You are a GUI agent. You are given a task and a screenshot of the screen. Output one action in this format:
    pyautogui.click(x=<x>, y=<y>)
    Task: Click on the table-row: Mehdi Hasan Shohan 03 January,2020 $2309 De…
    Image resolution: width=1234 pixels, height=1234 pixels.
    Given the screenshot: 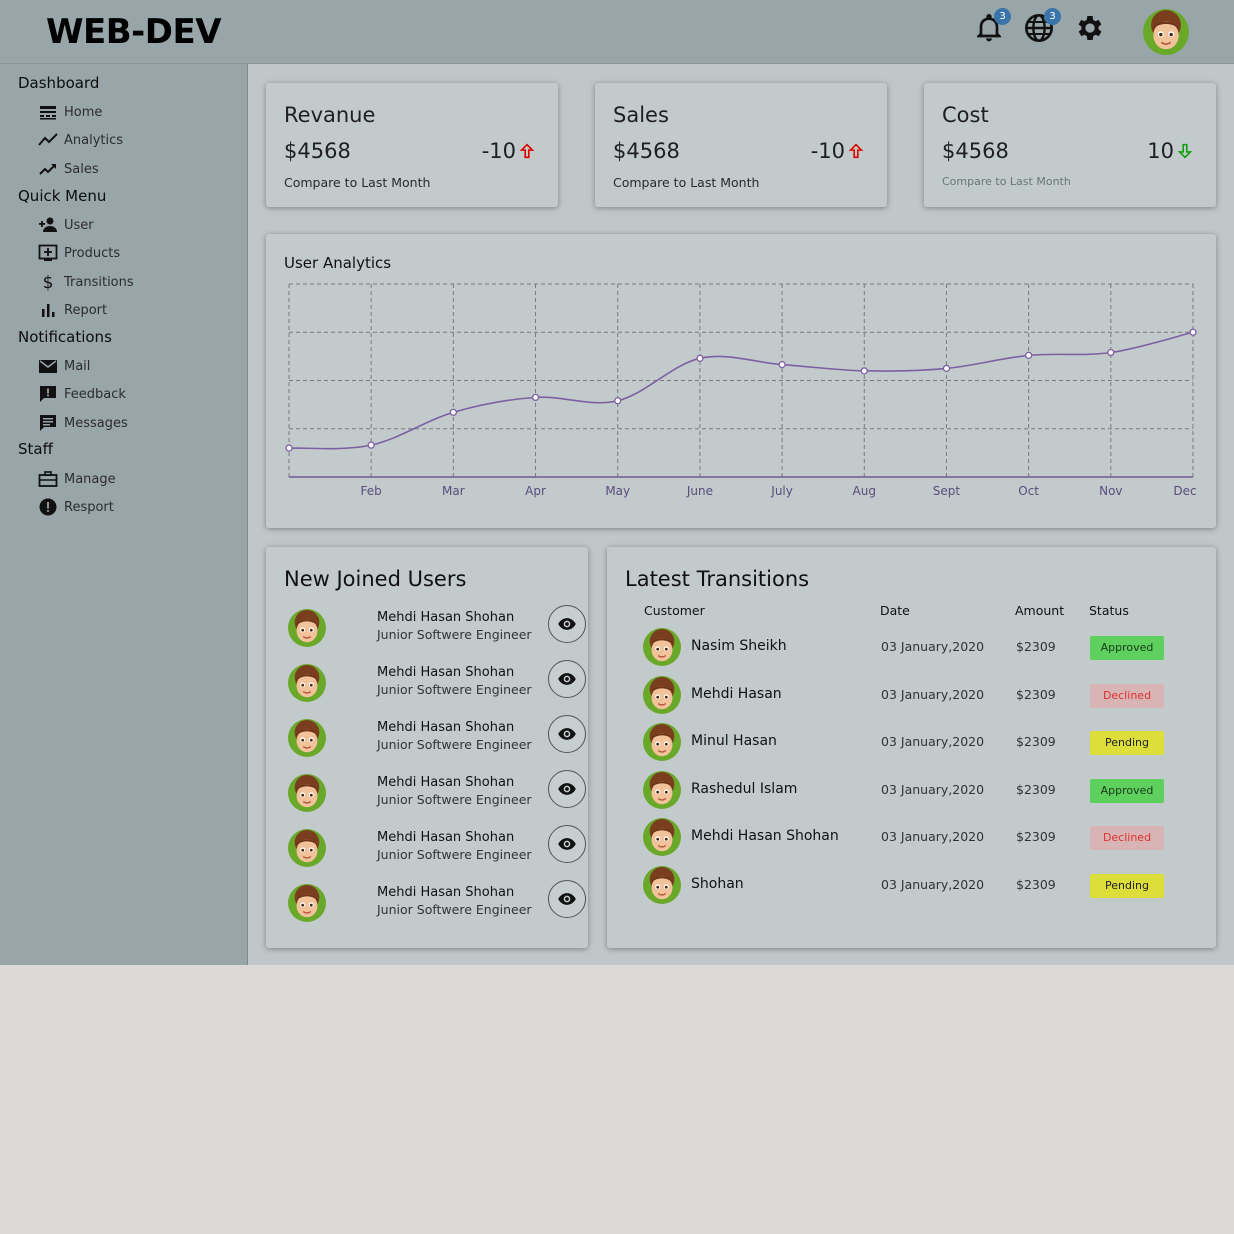 What is the action you would take?
    pyautogui.click(x=913, y=838)
    